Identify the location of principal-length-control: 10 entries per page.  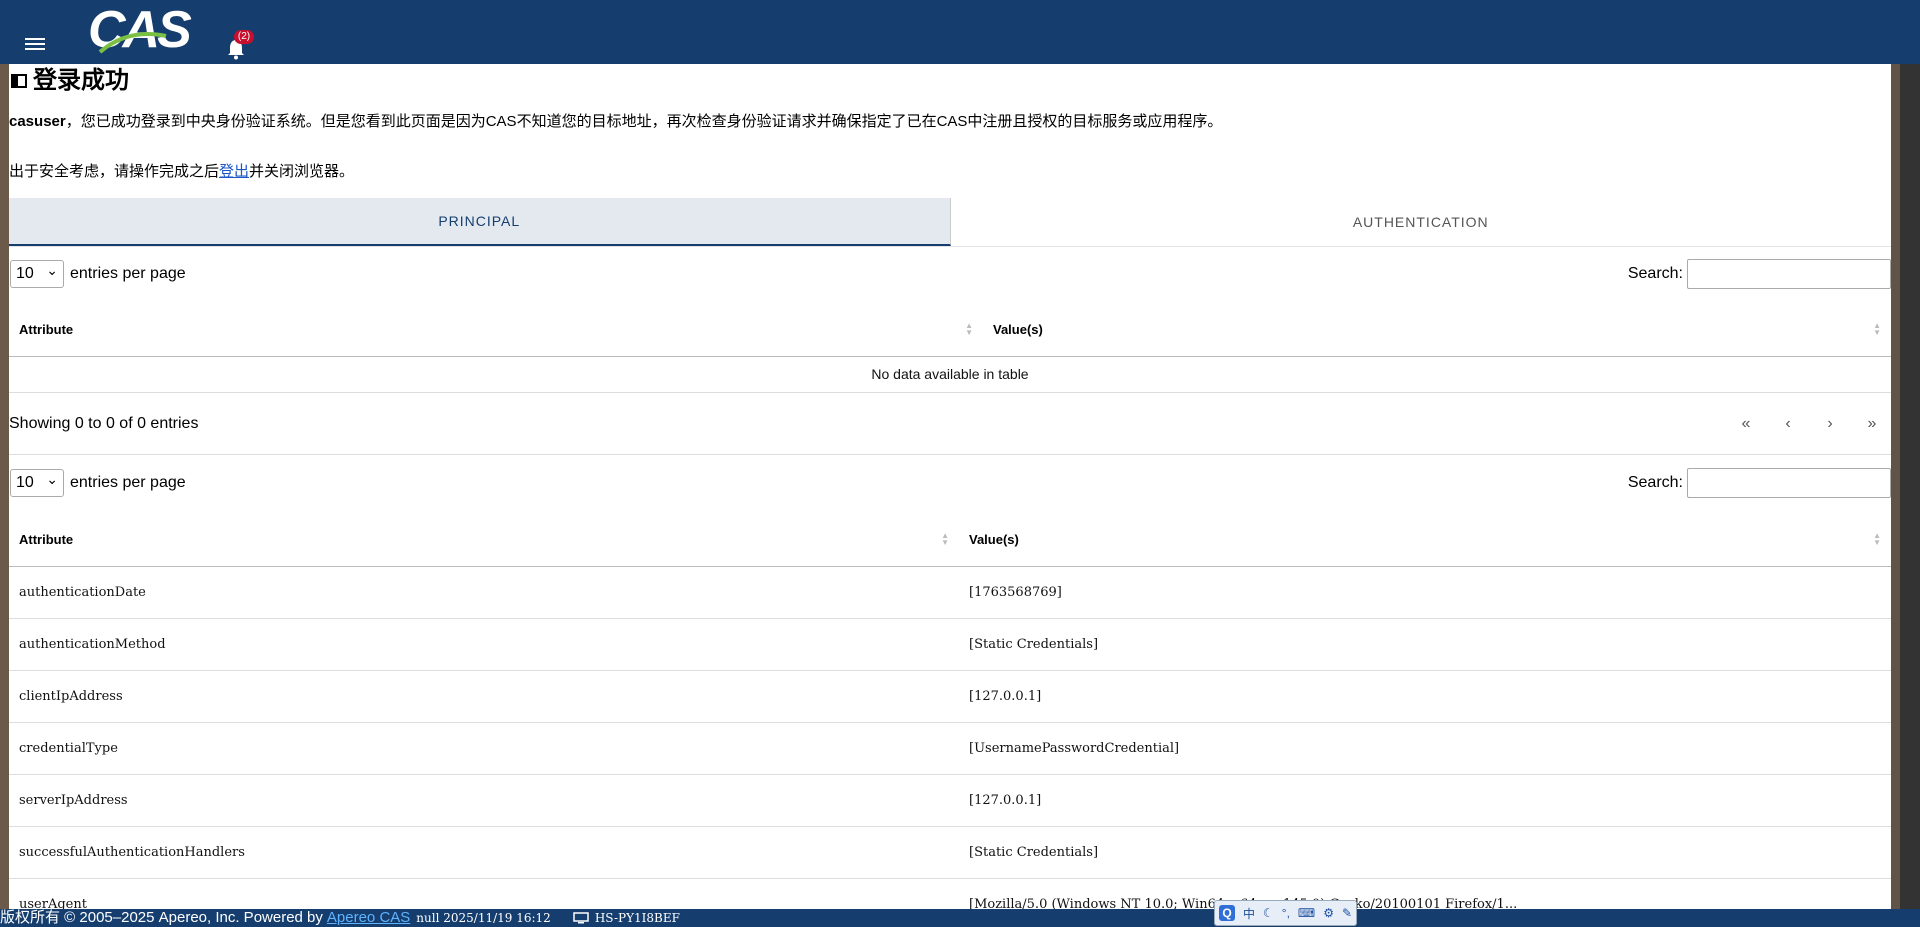
(98, 272).